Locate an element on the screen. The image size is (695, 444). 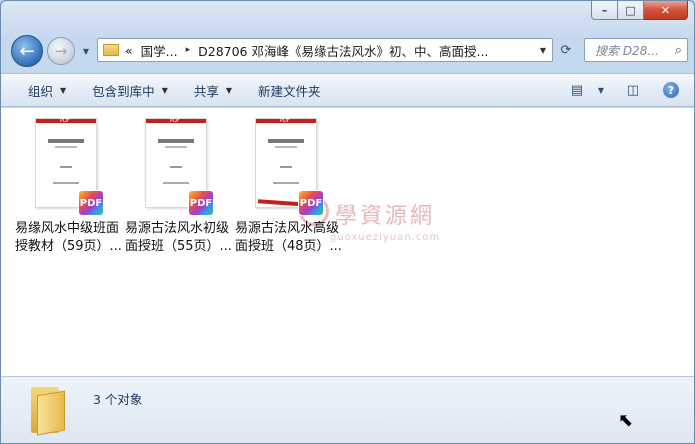
address-bar: « 国学... ▸ D28706 邓海峰《易缘古法风水》初、中、高面授... ▼ is located at coordinates (325, 50).